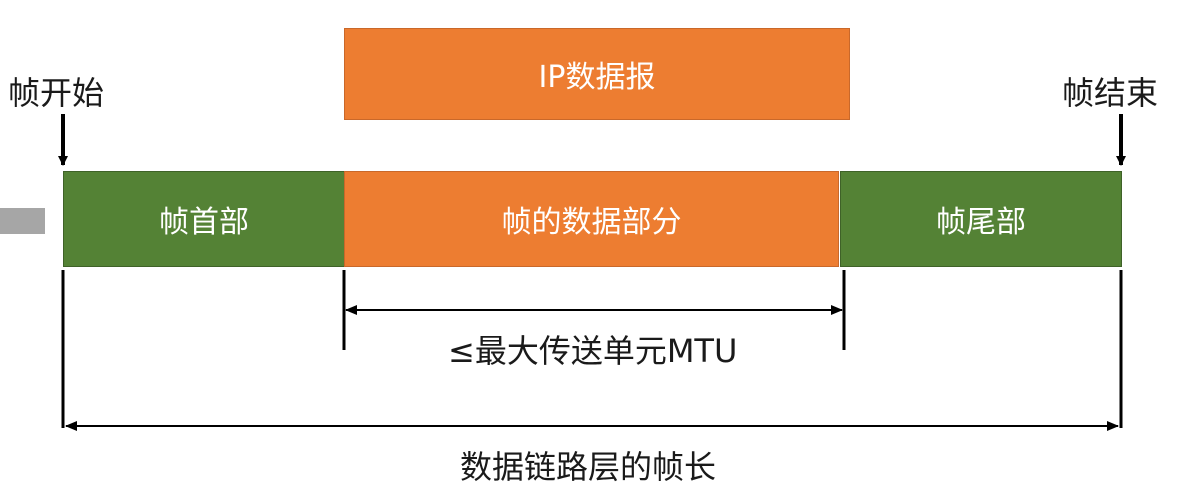 This screenshot has width=1178, height=488. Describe the element at coordinates (588, 467) in the screenshot. I see `frame-length-label: 数据链路层的帧长` at that location.